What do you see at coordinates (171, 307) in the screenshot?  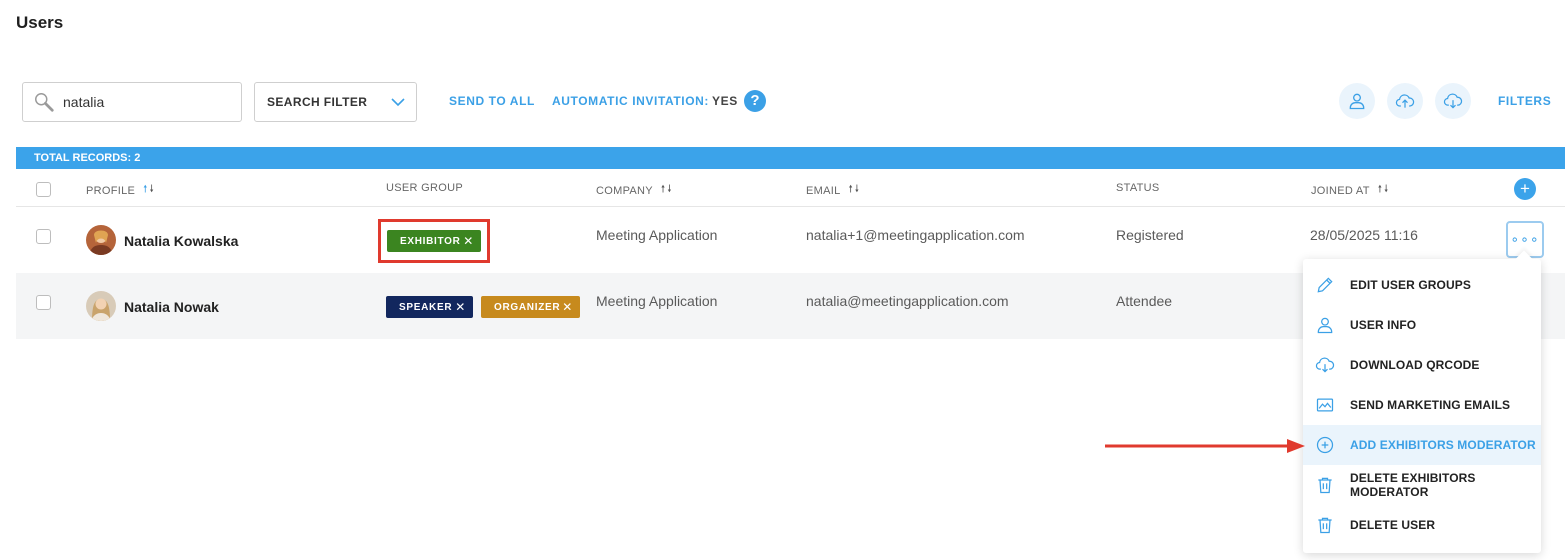 I see `user-name: Natalia Nowak` at bounding box center [171, 307].